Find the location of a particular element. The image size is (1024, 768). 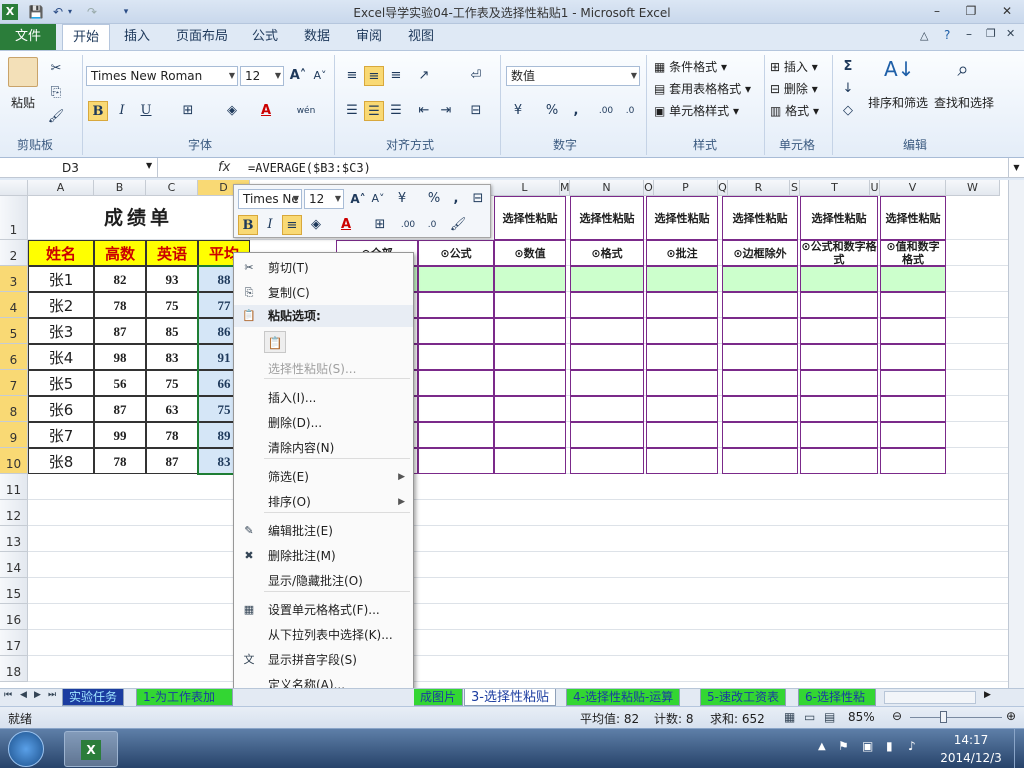

column-header-c: C is located at coordinates (172, 188).